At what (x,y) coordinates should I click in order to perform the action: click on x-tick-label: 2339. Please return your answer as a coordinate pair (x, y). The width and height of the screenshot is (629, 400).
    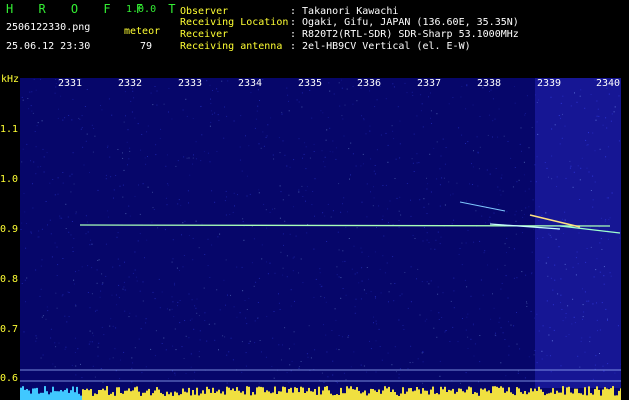
    Looking at the image, I should click on (549, 83).